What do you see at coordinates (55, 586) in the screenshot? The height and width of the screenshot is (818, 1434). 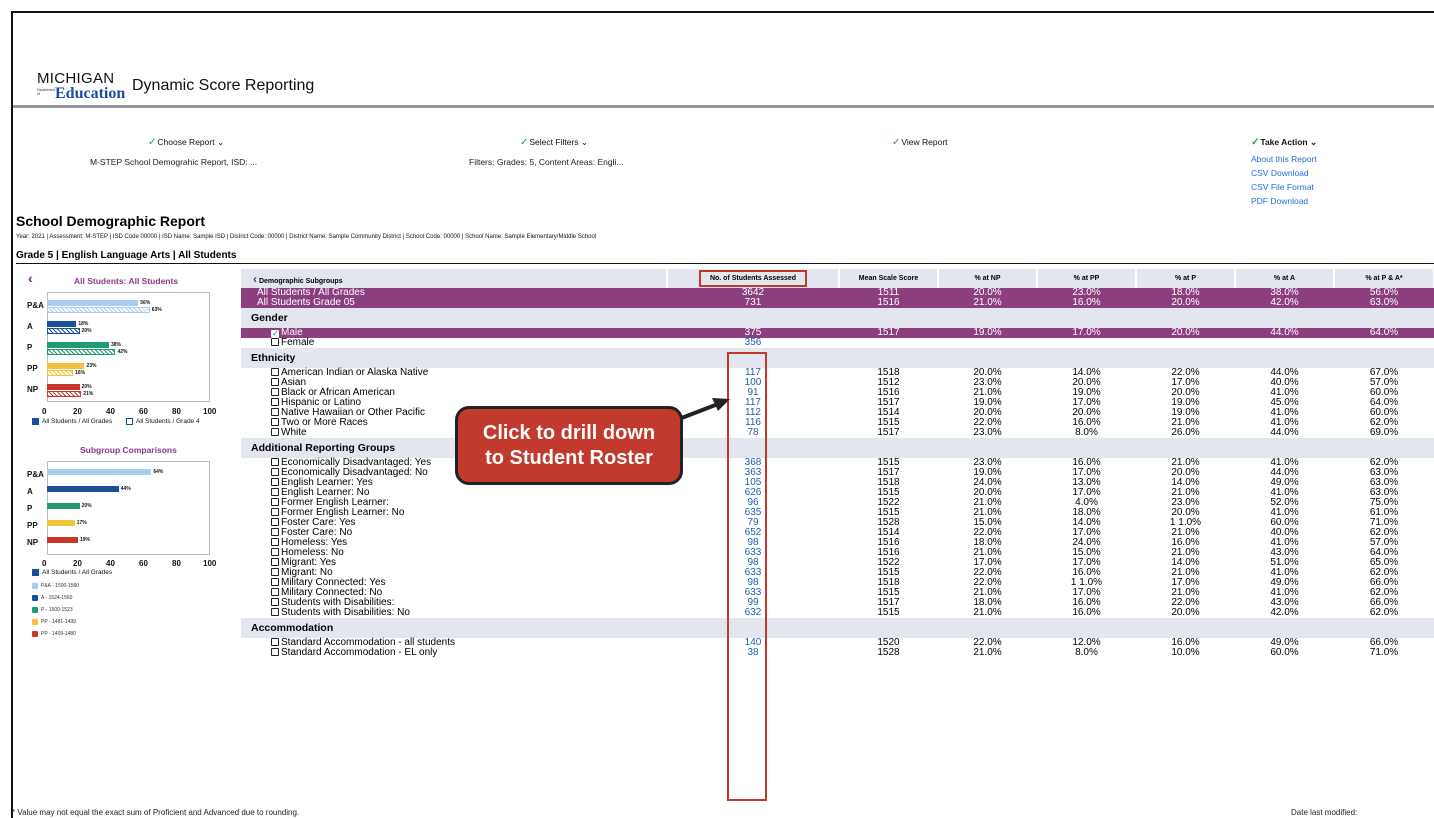 I see `range-legend-pa: P&A - 1500-1560` at bounding box center [55, 586].